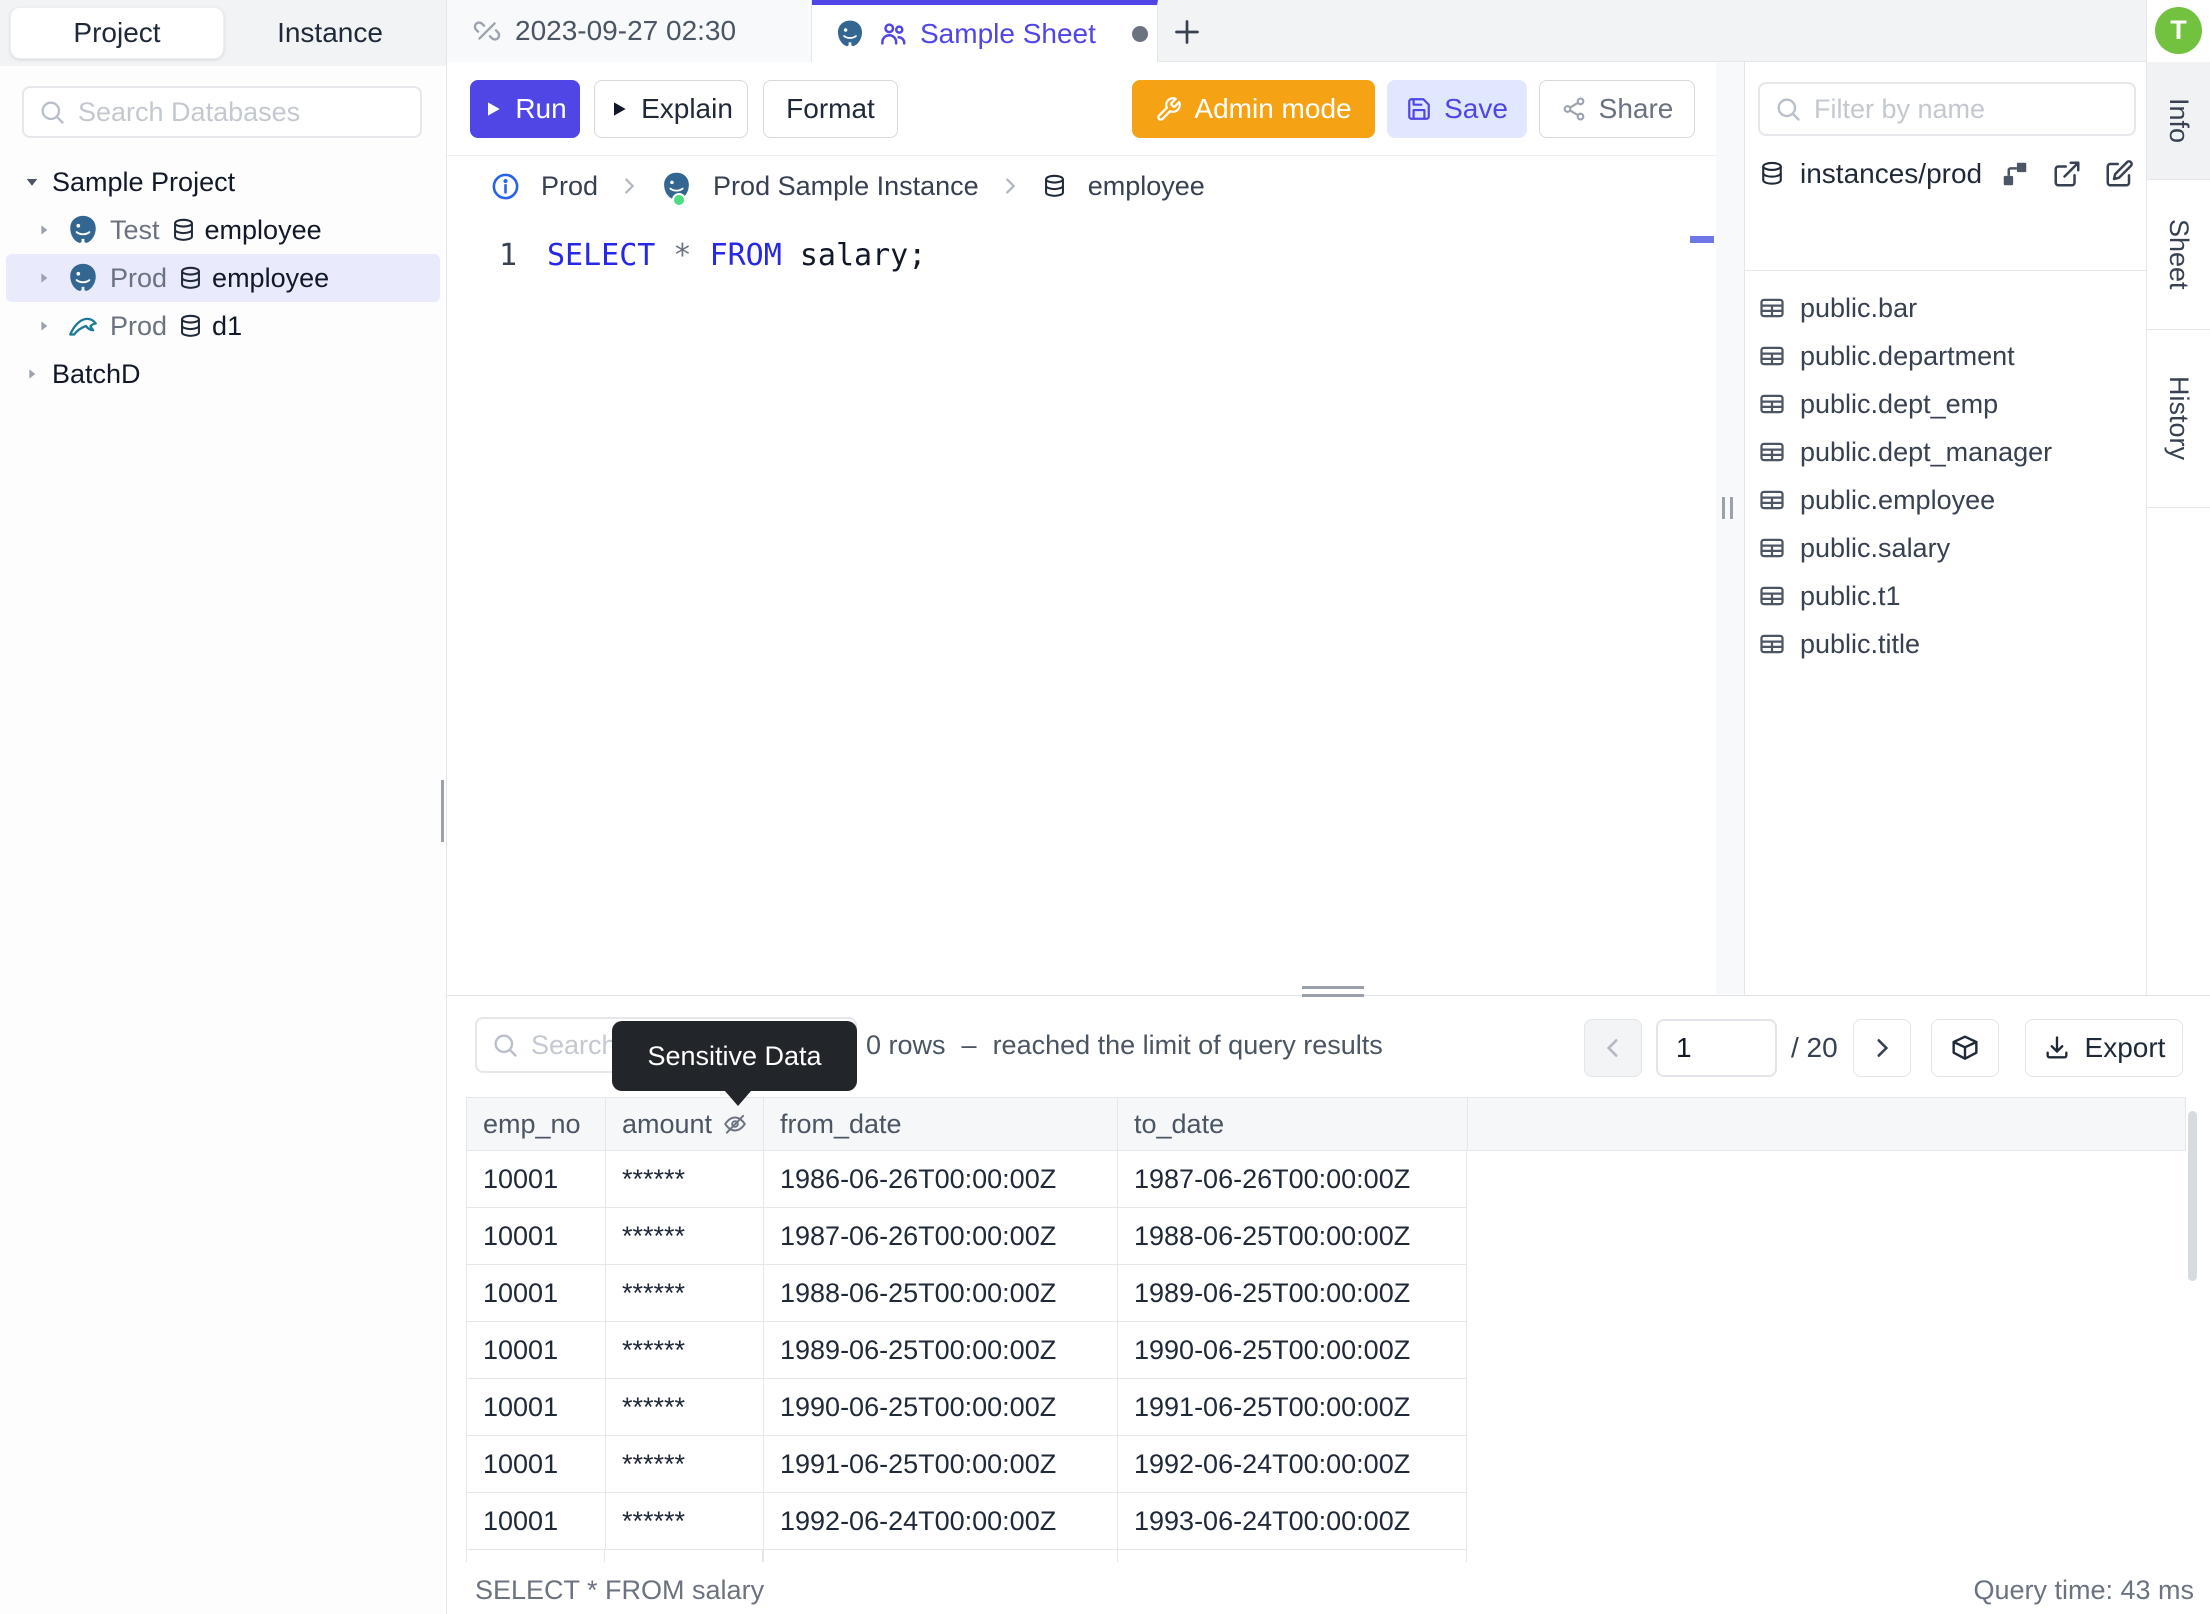  Describe the element at coordinates (2104, 1048) in the screenshot. I see `export-button: Export` at that location.